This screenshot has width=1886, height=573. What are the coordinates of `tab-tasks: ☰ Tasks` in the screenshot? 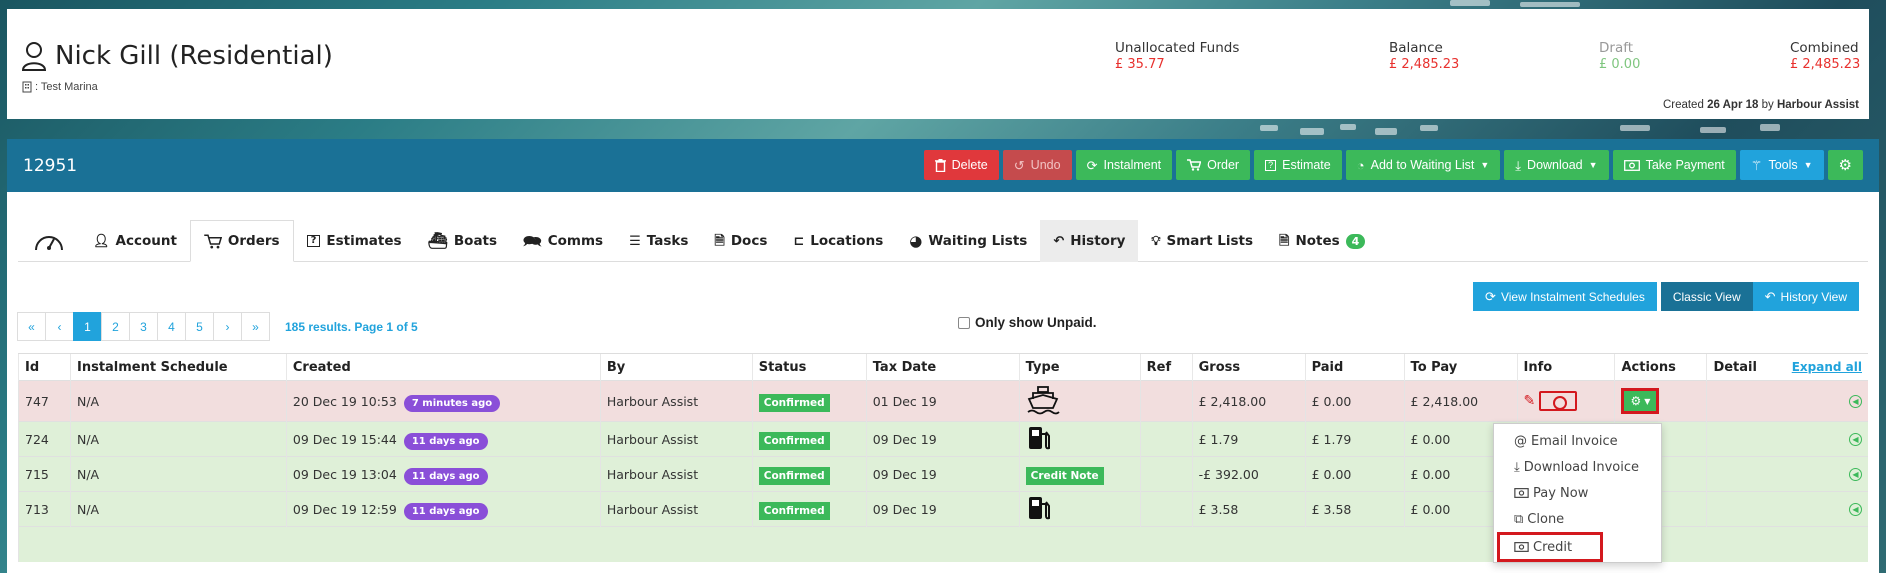 It's located at (658, 241).